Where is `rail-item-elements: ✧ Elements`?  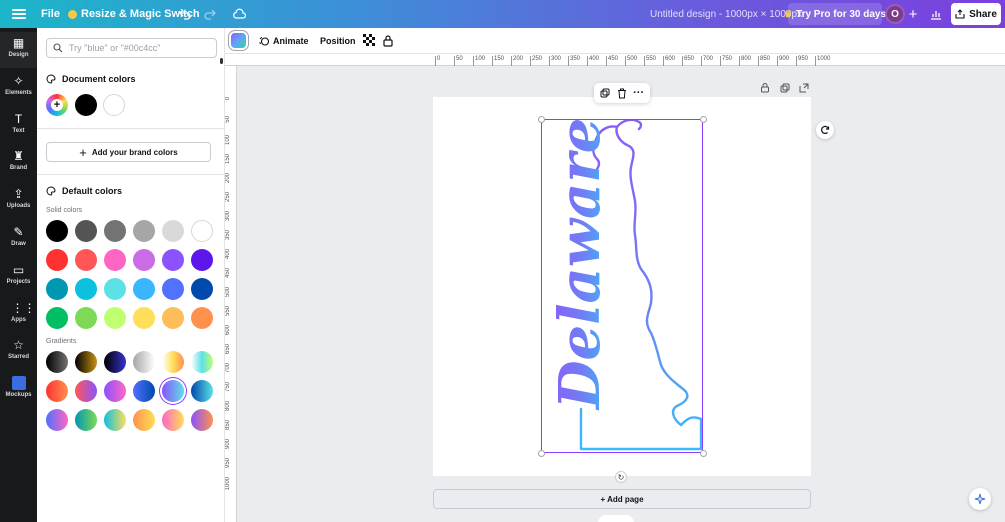 rail-item-elements: ✧ Elements is located at coordinates (18, 88).